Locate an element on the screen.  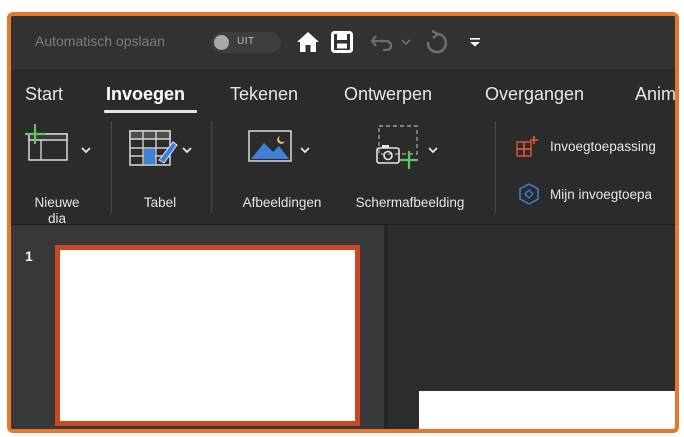
new-slide-label-line1: Nieuwe is located at coordinates (57, 202).